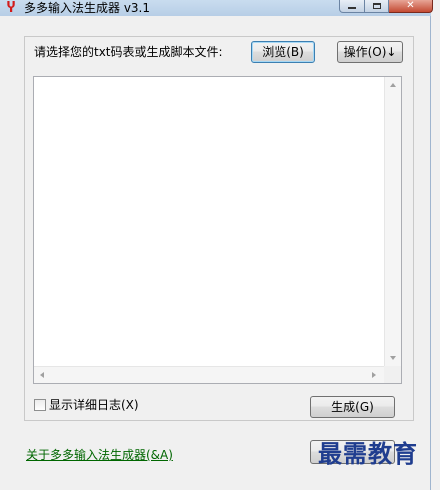  I want to click on close-button: ✕, so click(411, 6).